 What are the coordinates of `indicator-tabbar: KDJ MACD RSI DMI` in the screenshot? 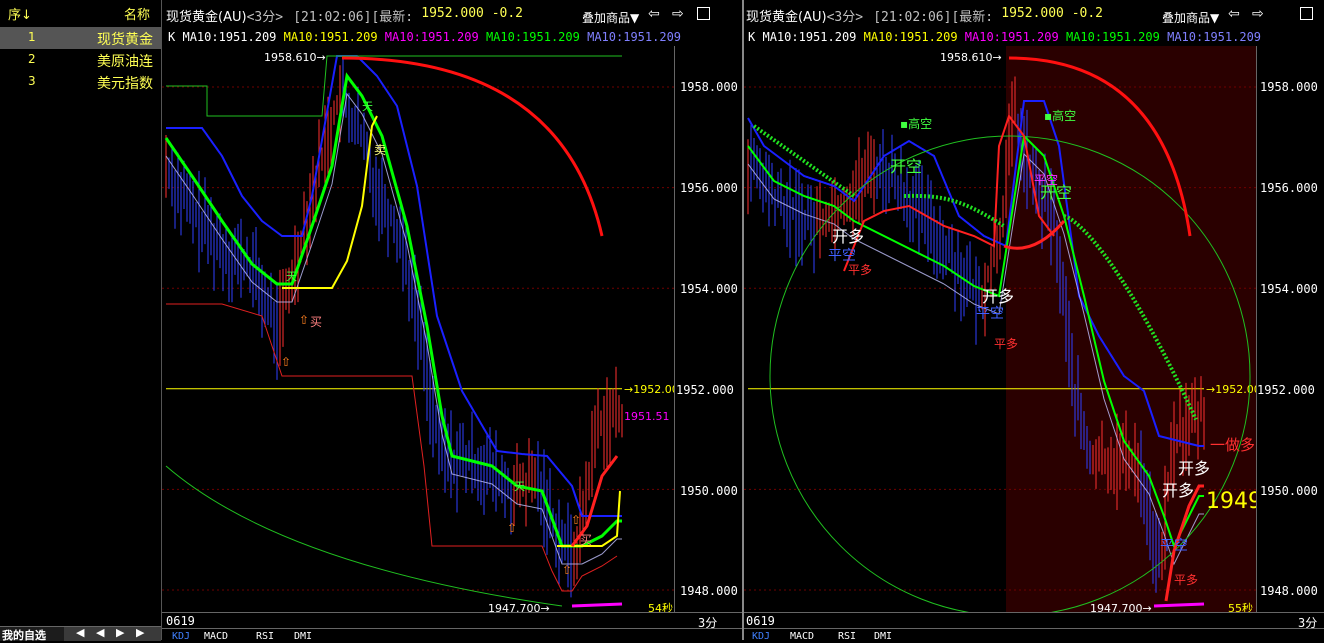 It's located at (1034, 635).